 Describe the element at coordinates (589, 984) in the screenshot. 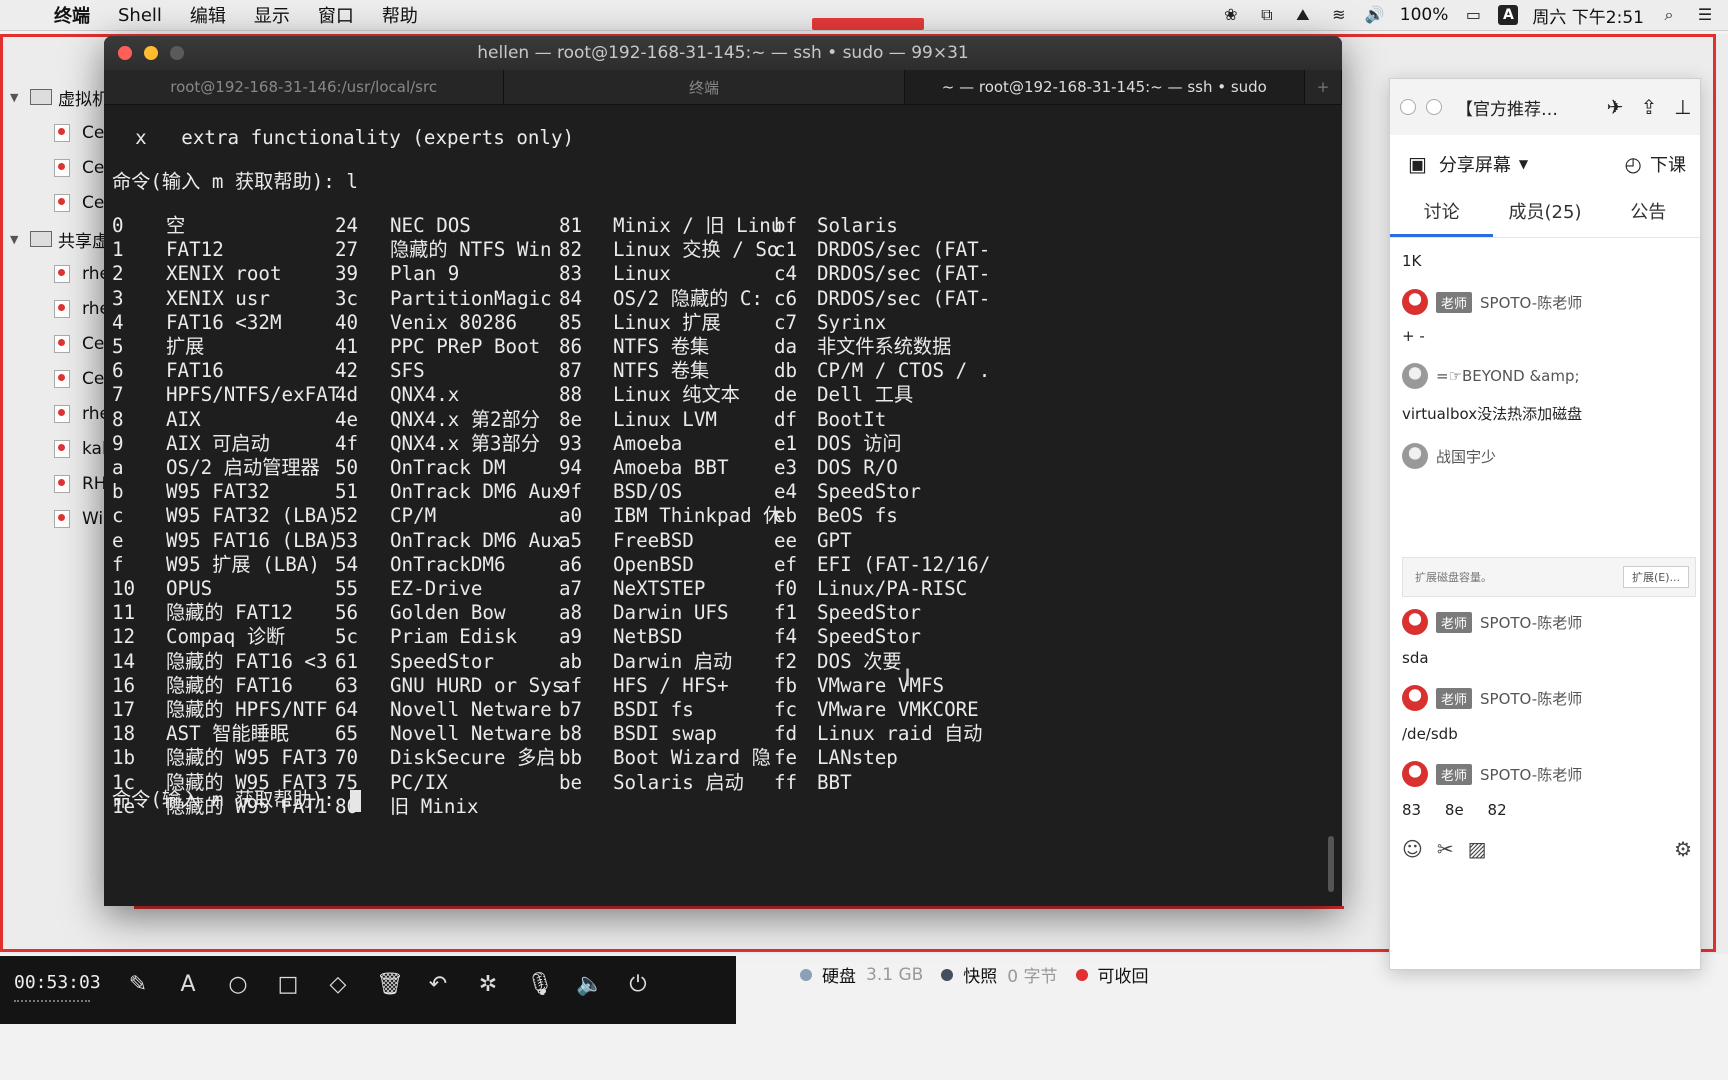

I see `speaker-icon: 🔈` at that location.